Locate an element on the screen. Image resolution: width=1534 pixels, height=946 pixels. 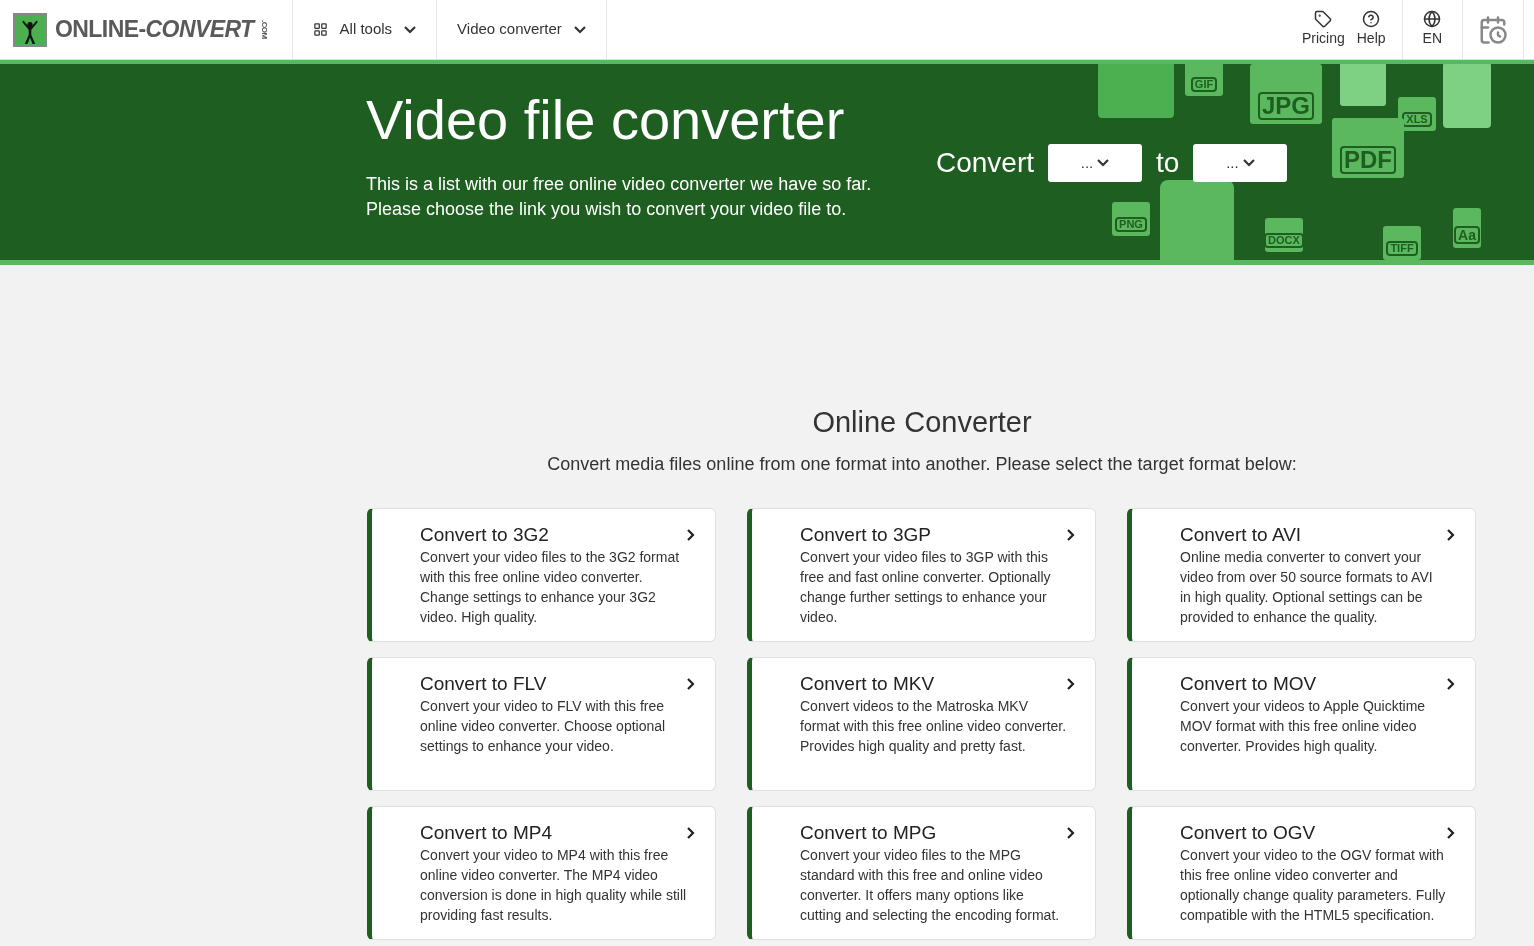
tag-icon is located at coordinates (1323, 19).